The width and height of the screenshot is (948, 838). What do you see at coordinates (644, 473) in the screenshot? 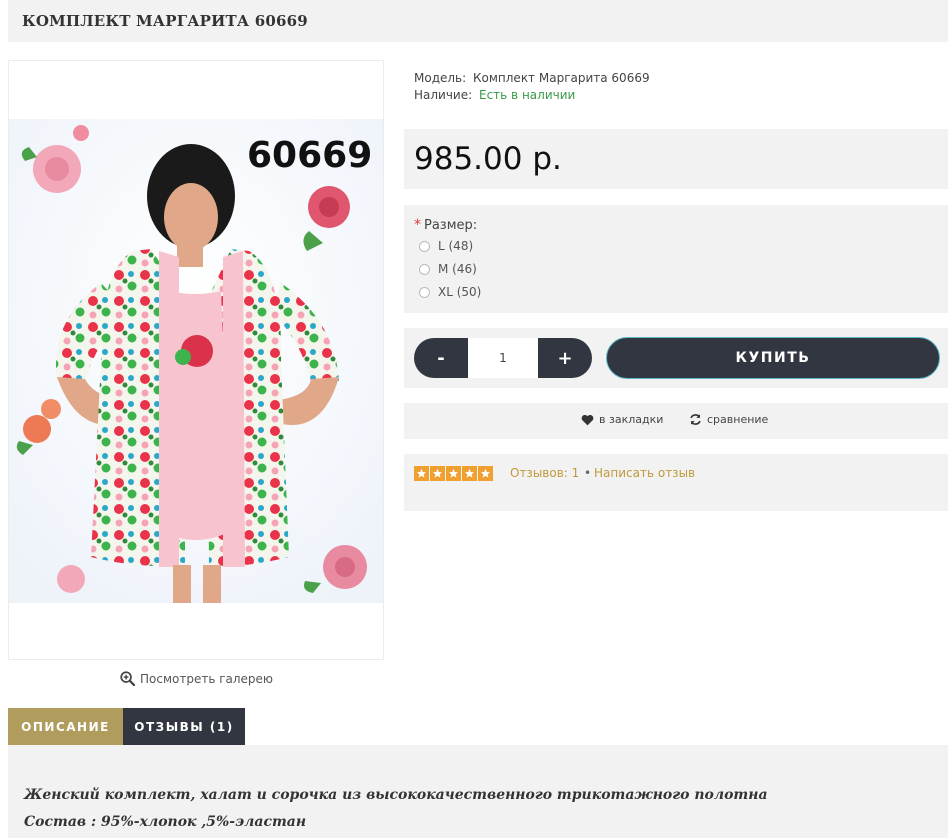
I see `write-review-link: Написать отзыв` at bounding box center [644, 473].